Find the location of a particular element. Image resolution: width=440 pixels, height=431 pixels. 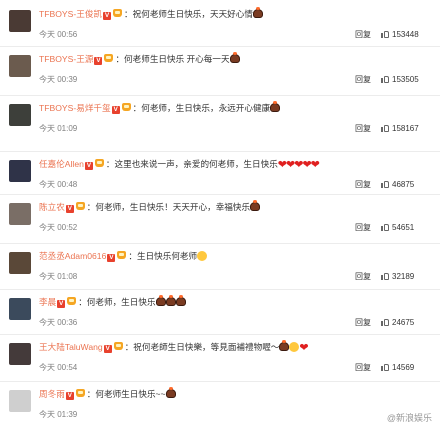

like-count: 32189 is located at coordinates (403, 276).